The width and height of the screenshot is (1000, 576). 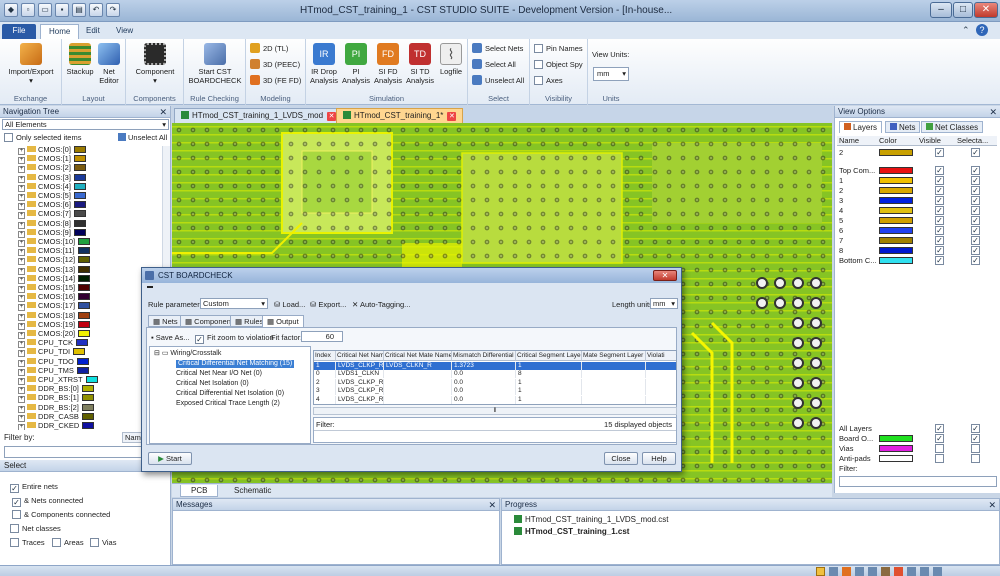 What do you see at coordinates (495, 411) in the screenshot?
I see `horizontal-scrollbar: ⦀` at bounding box center [495, 411].